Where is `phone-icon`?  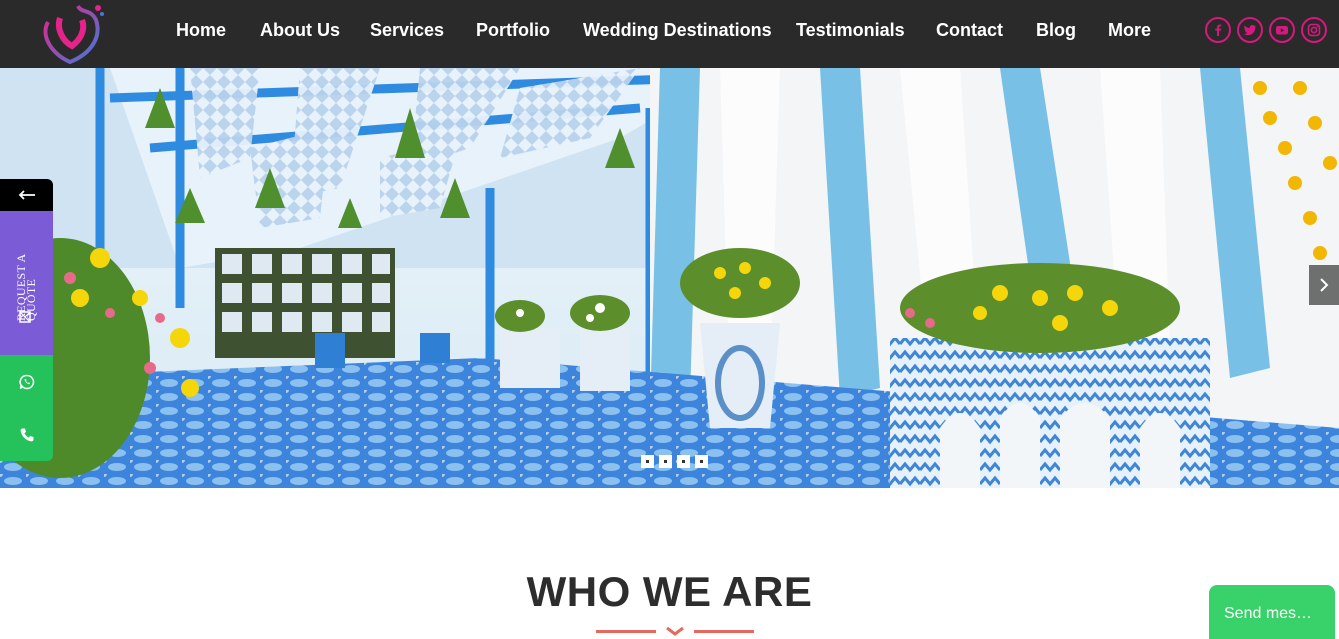
phone-icon is located at coordinates (26, 434).